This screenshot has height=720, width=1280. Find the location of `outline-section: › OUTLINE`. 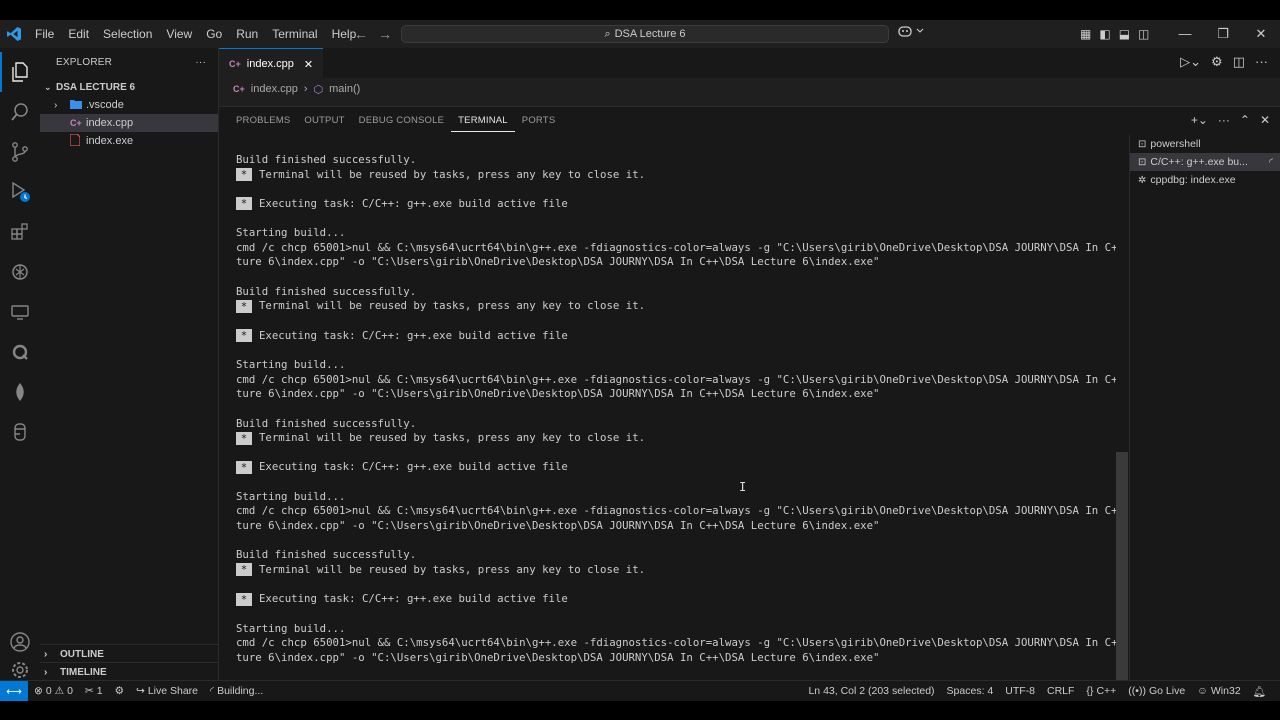

outline-section: › OUTLINE is located at coordinates (129, 653).